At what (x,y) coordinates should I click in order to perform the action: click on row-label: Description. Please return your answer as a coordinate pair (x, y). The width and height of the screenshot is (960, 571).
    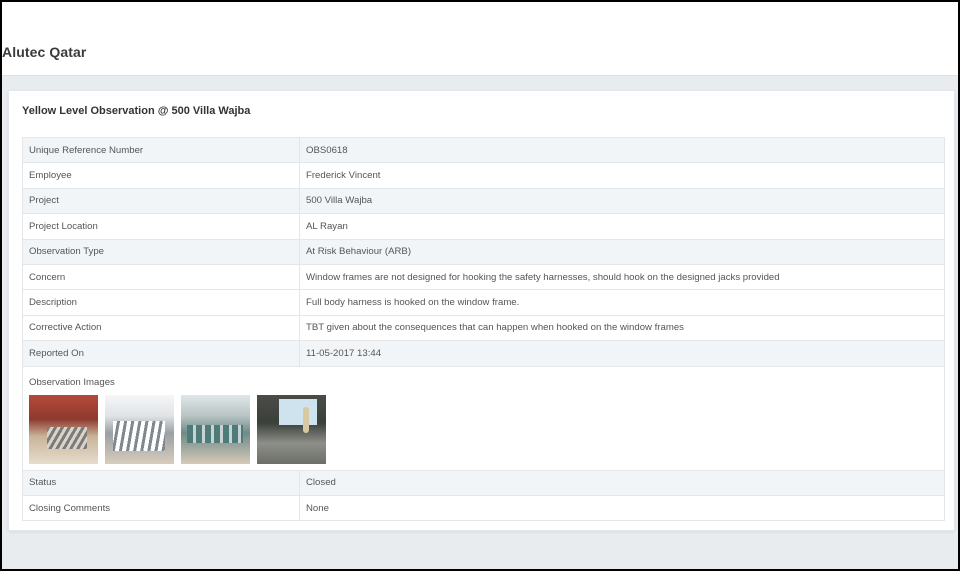
    Looking at the image, I should click on (161, 302).